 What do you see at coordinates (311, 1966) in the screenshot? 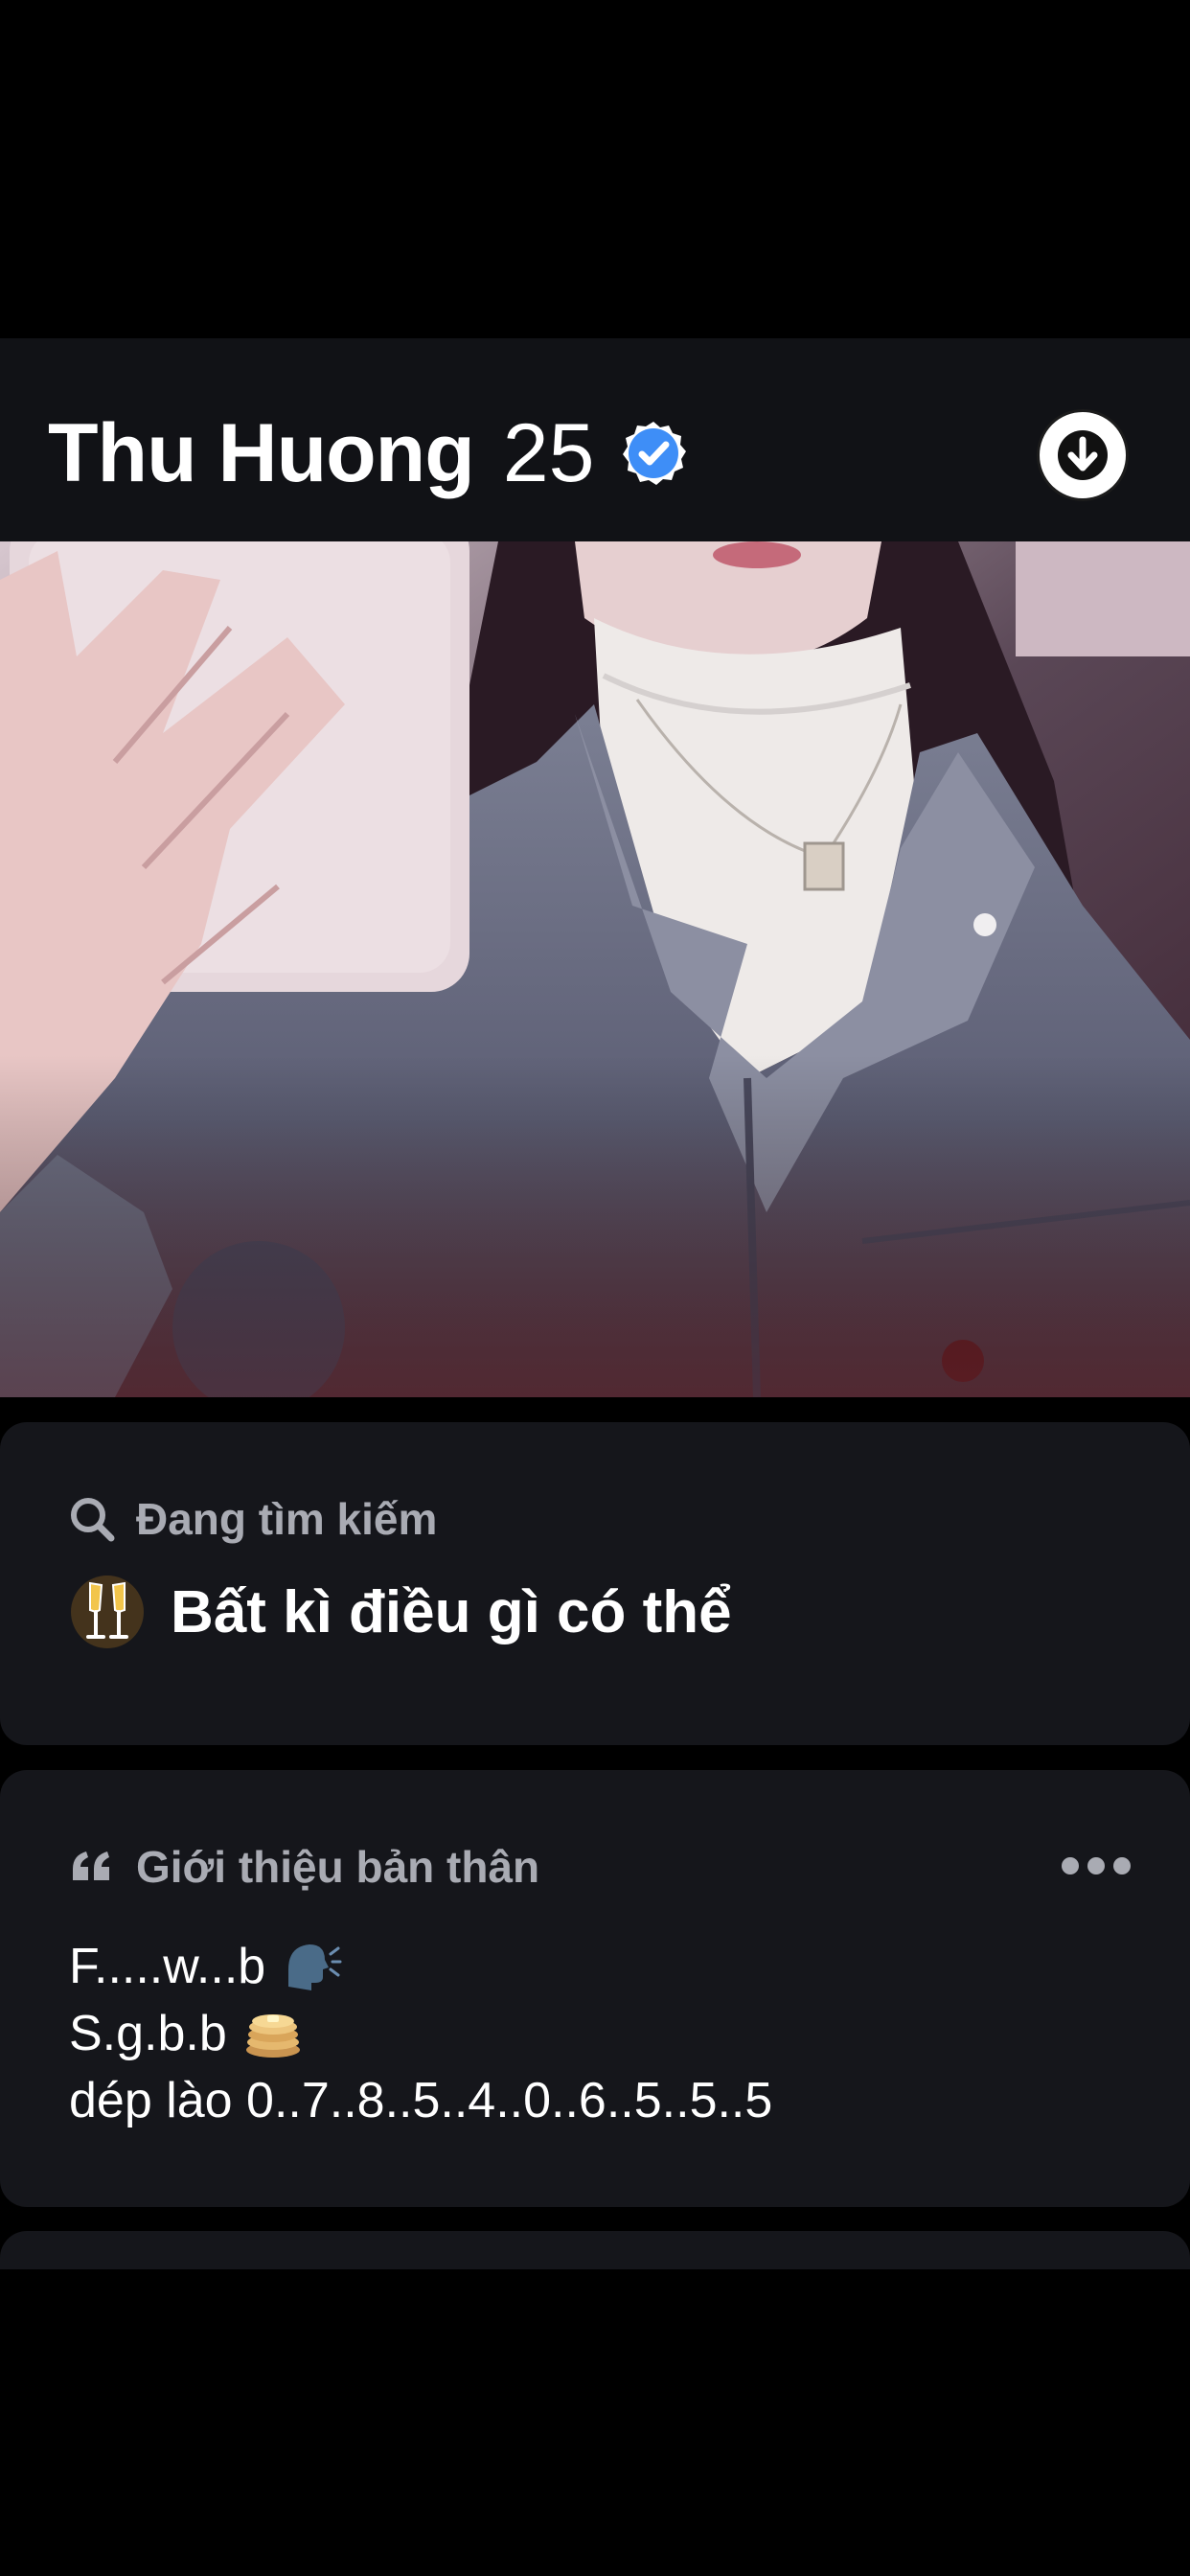
I see `speaking-head-icon` at bounding box center [311, 1966].